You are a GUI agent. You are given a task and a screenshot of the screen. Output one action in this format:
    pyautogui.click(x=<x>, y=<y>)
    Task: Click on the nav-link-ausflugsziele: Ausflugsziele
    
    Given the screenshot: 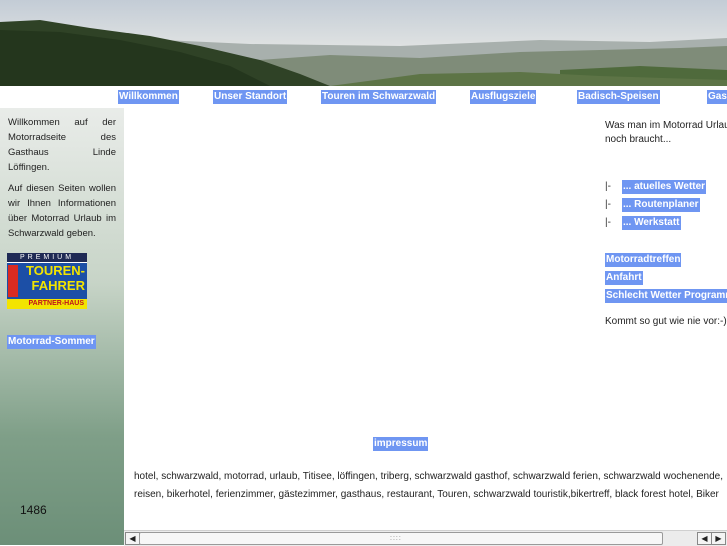 What is the action you would take?
    pyautogui.click(x=503, y=97)
    